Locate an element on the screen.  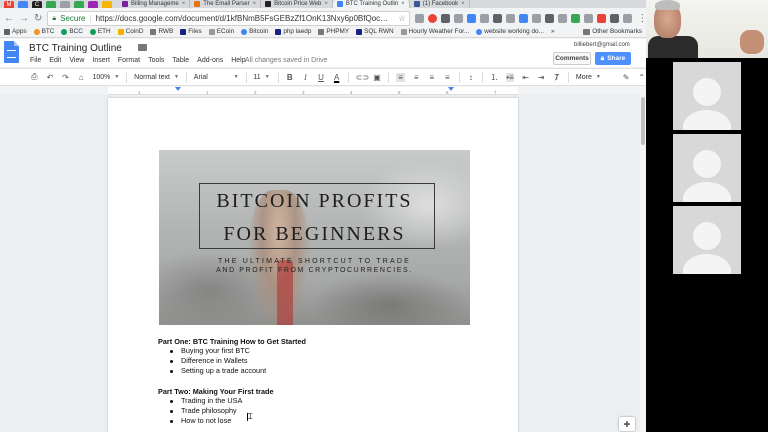
list-item: Difference in Wallets is located at coordinates (218, 361).